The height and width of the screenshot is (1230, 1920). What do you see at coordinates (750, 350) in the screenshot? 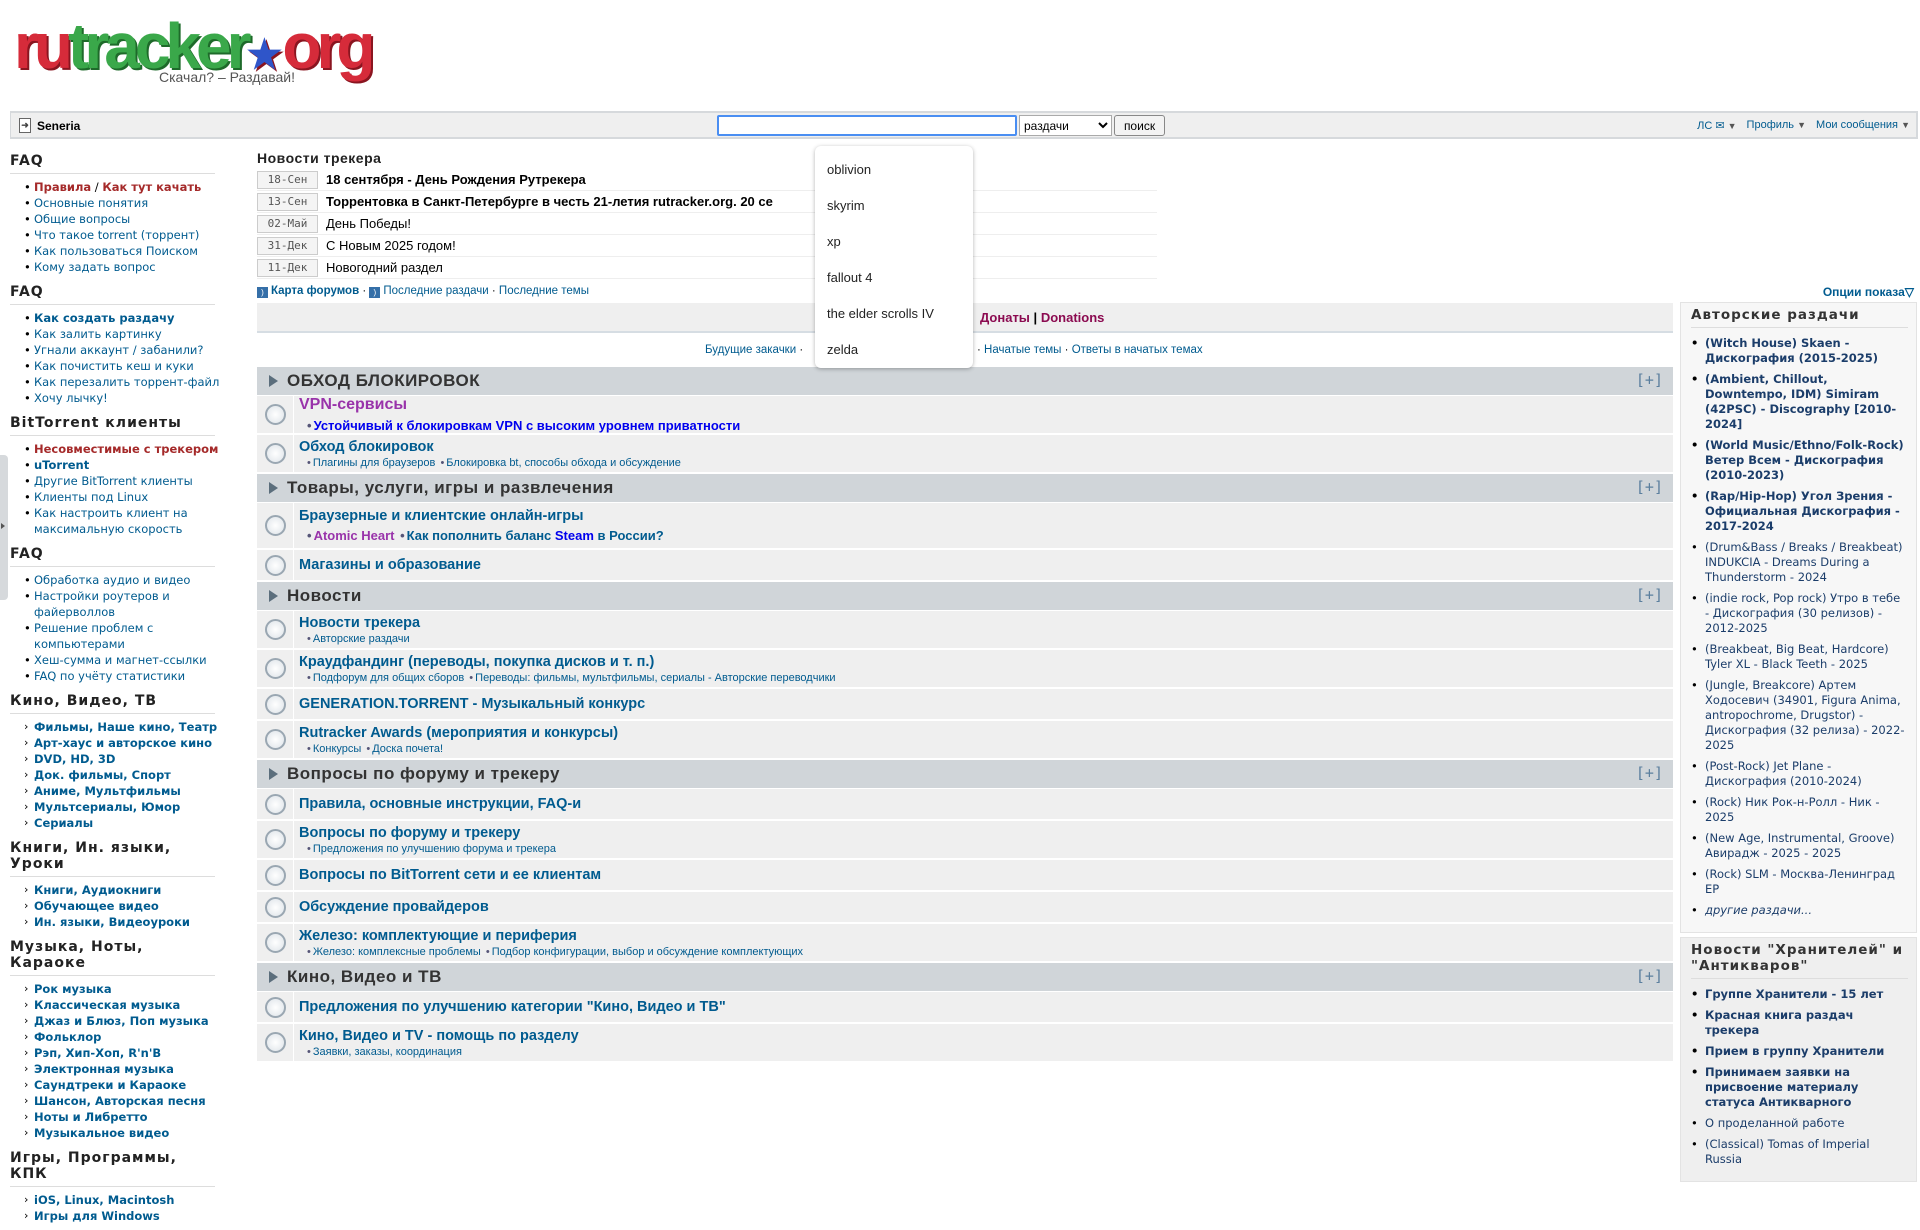
I see `future-downloads-link: Будущие закачки` at bounding box center [750, 350].